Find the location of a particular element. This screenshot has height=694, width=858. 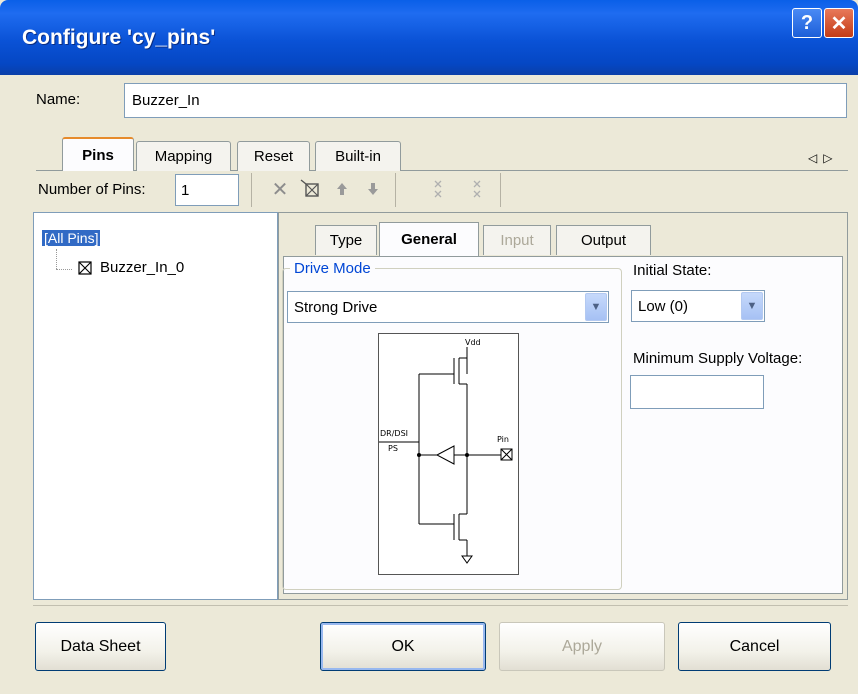

close-button: ✕ is located at coordinates (839, 23).